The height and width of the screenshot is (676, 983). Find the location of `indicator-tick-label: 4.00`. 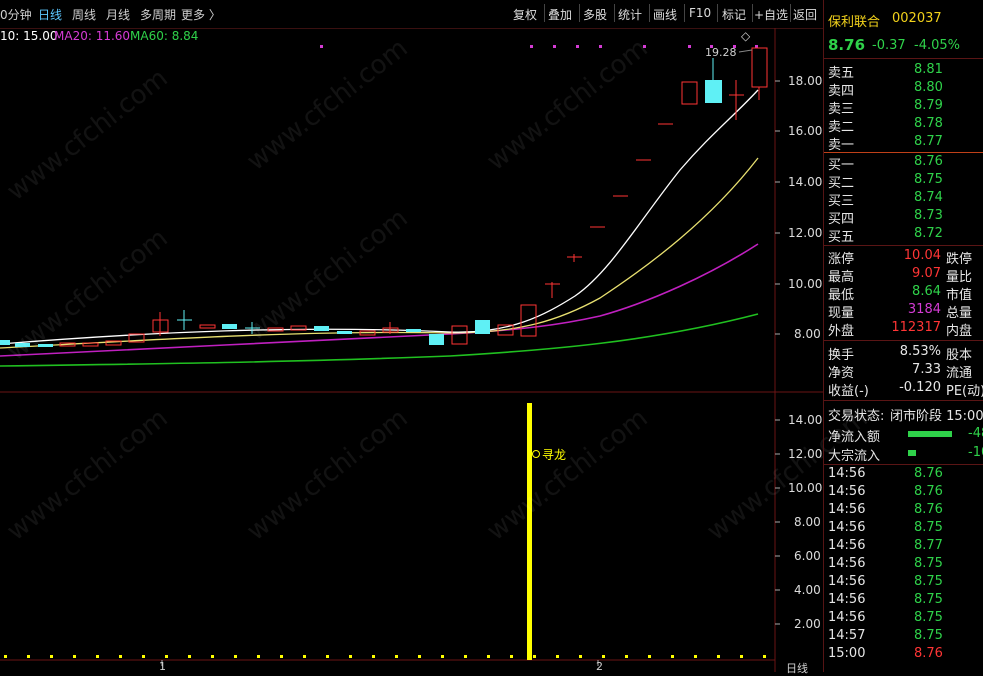

indicator-tick-label: 4.00 is located at coordinates (807, 590).